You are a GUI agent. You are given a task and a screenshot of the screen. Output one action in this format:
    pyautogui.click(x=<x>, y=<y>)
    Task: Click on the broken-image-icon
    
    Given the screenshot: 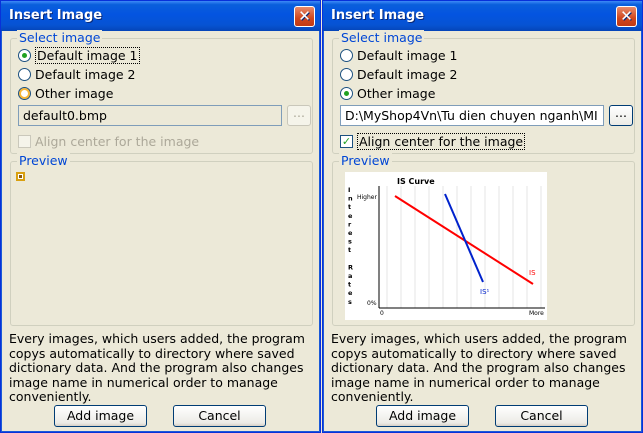 What is the action you would take?
    pyautogui.click(x=20, y=176)
    